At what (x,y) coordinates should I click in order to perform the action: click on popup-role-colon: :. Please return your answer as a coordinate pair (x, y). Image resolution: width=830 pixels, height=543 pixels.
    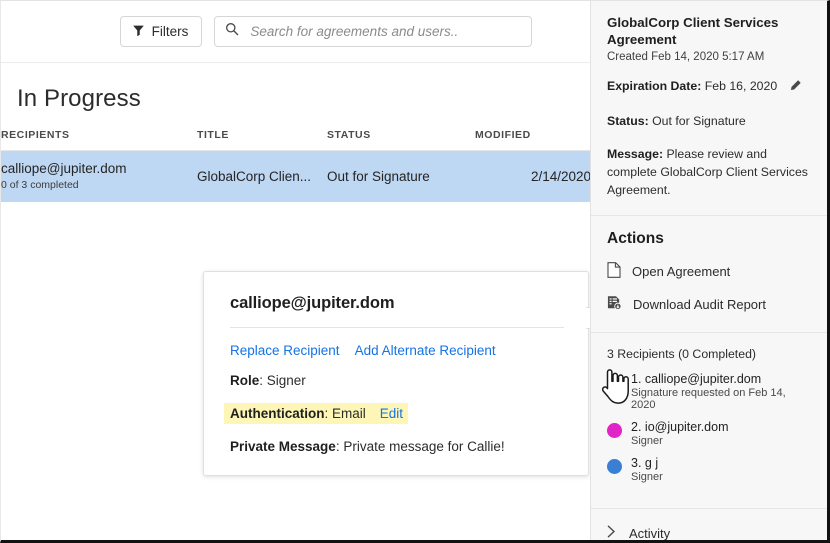
    Looking at the image, I should click on (263, 380).